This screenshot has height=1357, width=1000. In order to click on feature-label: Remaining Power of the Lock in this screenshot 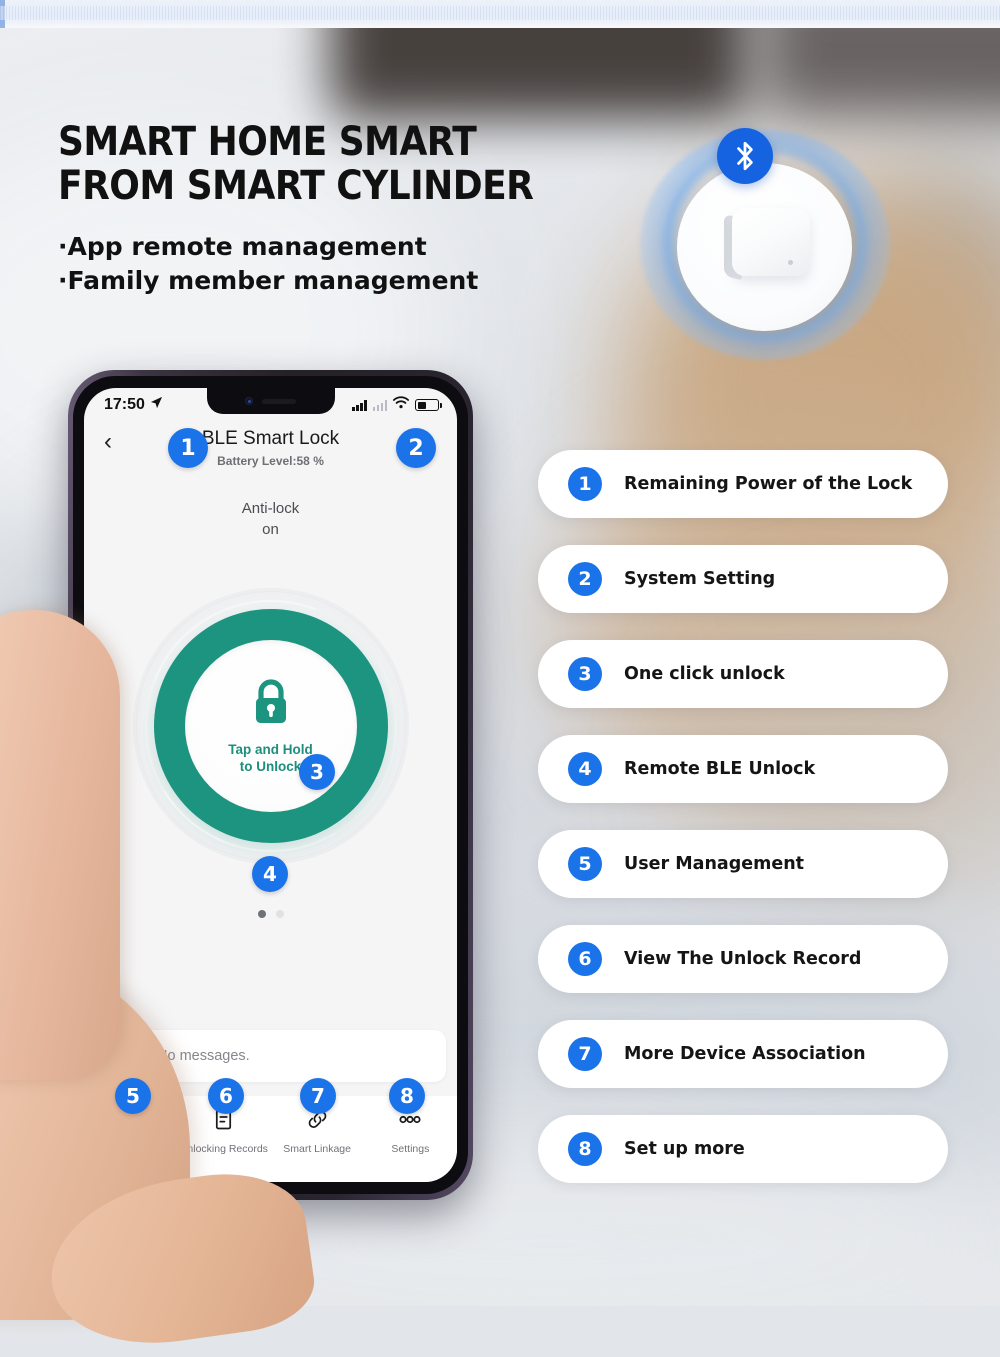, I will do `click(768, 484)`.